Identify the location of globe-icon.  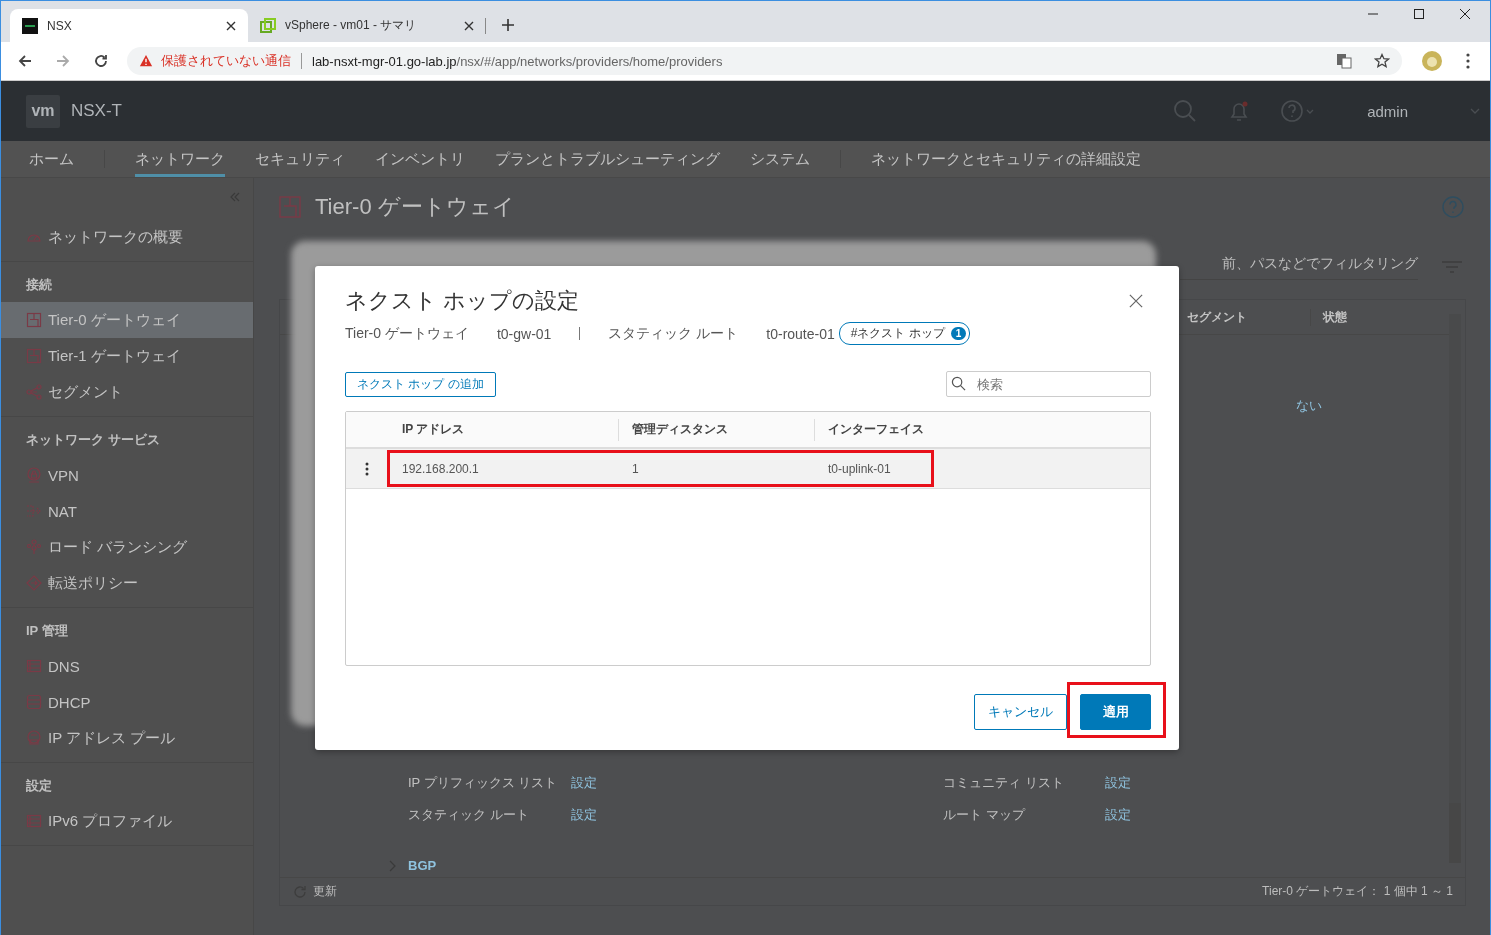
(34, 738).